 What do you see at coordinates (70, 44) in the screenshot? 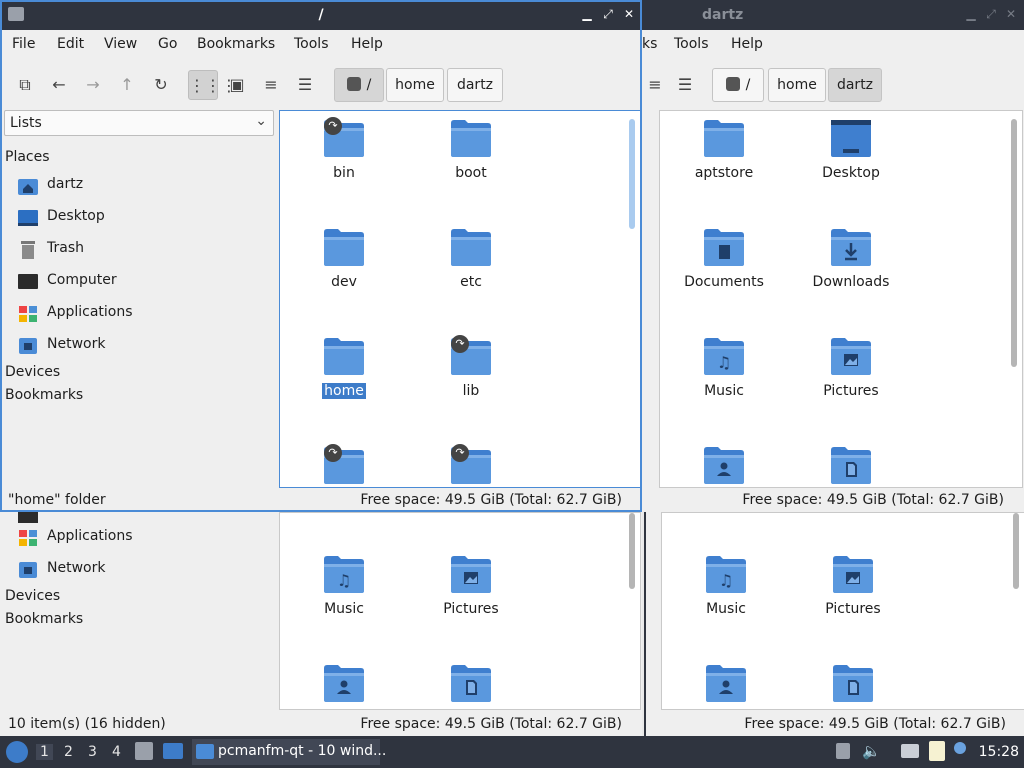
I see `menu-edit: Edit` at bounding box center [70, 44].